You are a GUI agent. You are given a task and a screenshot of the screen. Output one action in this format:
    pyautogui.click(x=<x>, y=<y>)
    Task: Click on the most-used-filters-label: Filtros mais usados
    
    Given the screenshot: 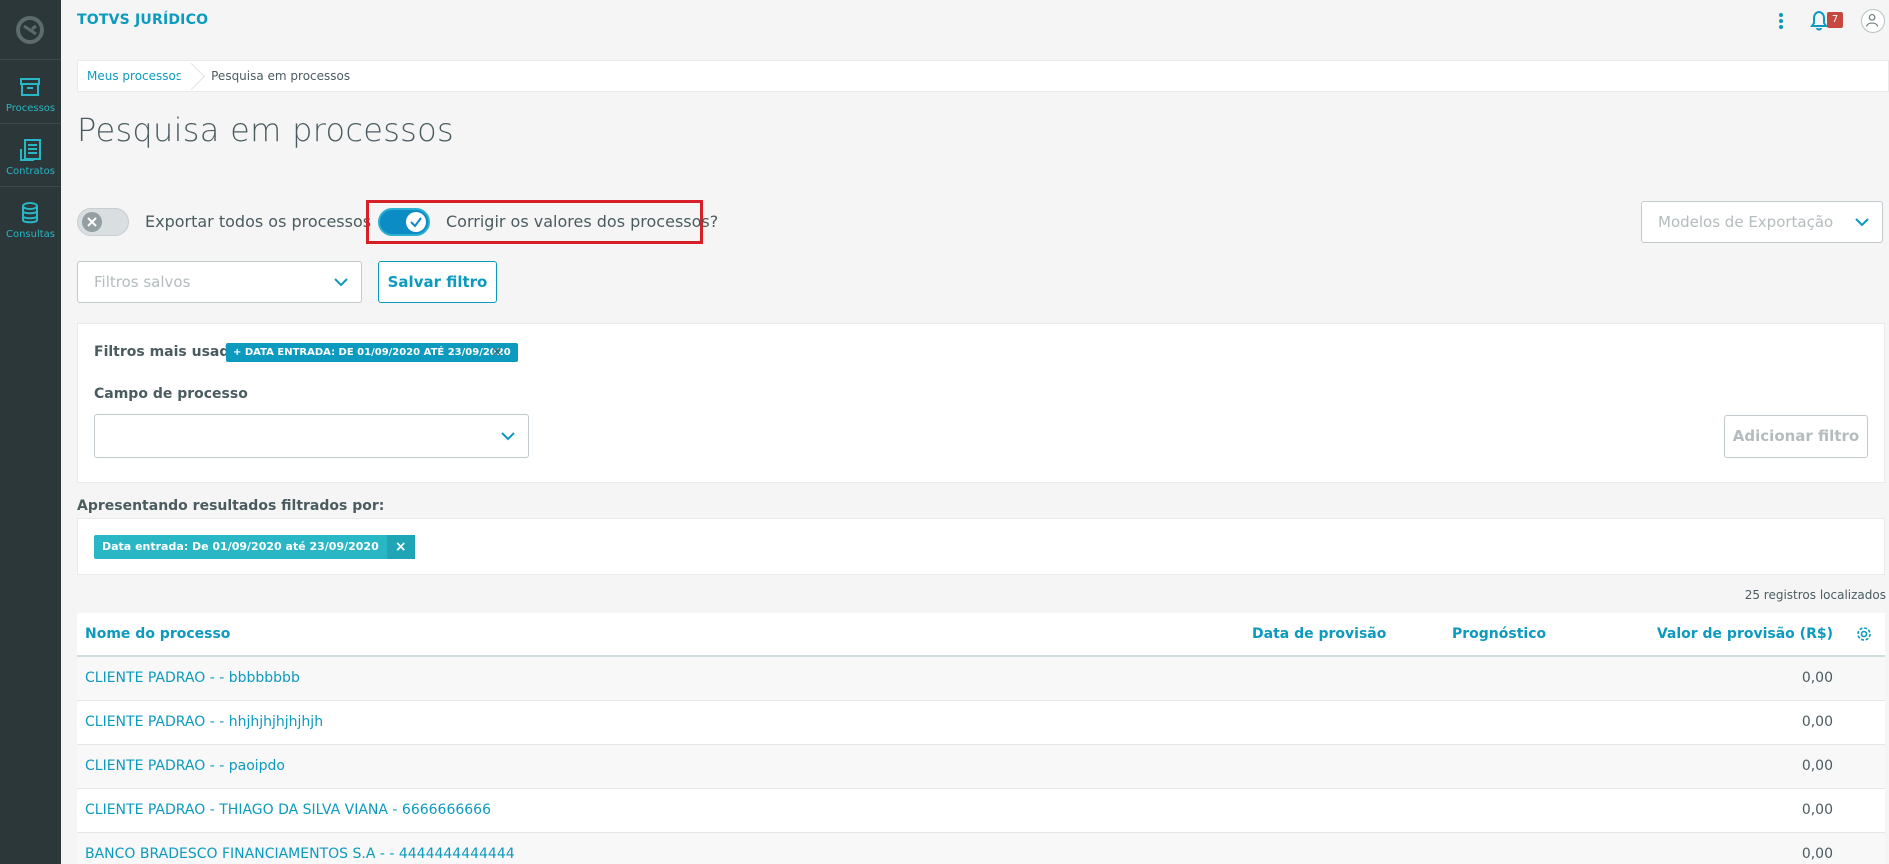 What is the action you would take?
    pyautogui.click(x=171, y=352)
    